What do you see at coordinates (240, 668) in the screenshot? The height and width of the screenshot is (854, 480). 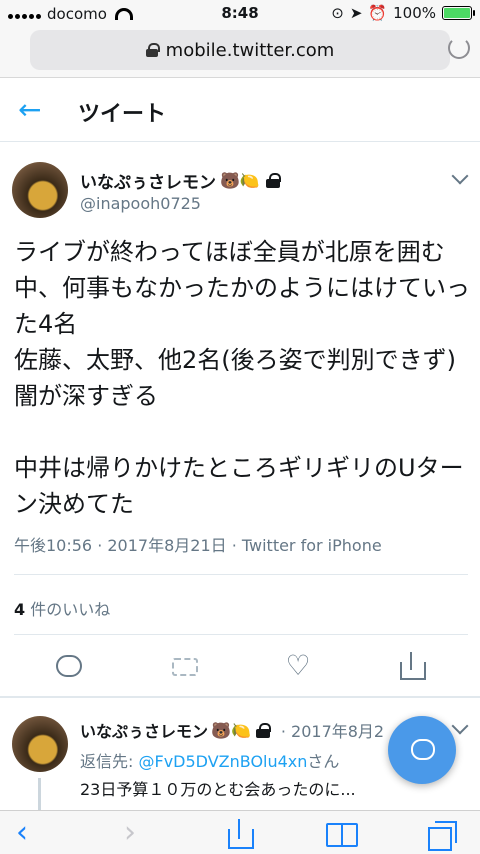 I see `tweet-actions: ♡` at bounding box center [240, 668].